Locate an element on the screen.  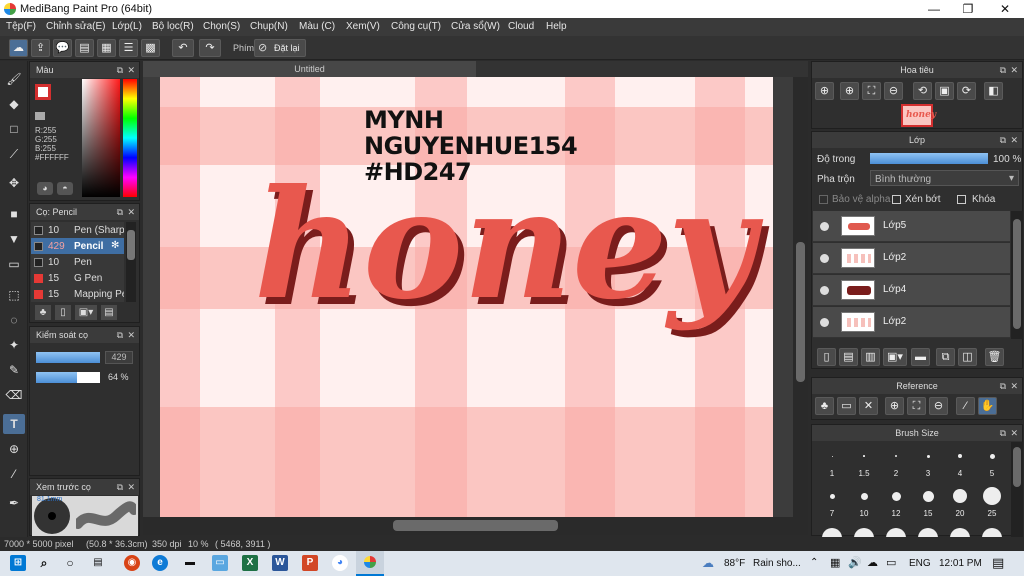
gear-icon: ✻ is located at coordinates (115, 245).